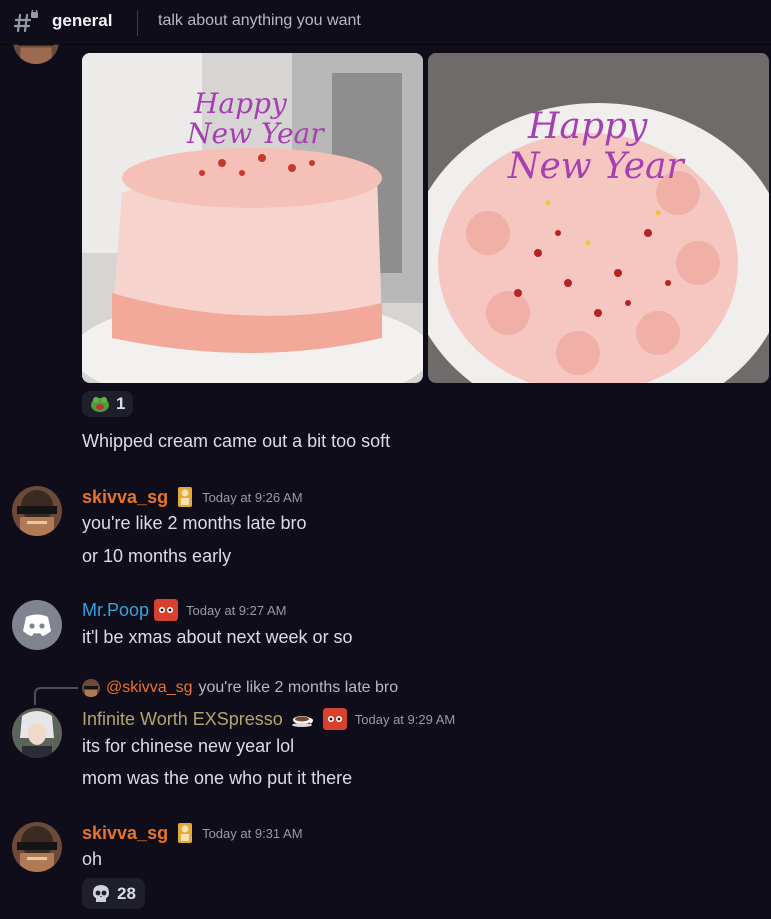 The image size is (771, 919). Describe the element at coordinates (236, 441) in the screenshot. I see `message-text: Whipped cream came out a bit too soft` at that location.